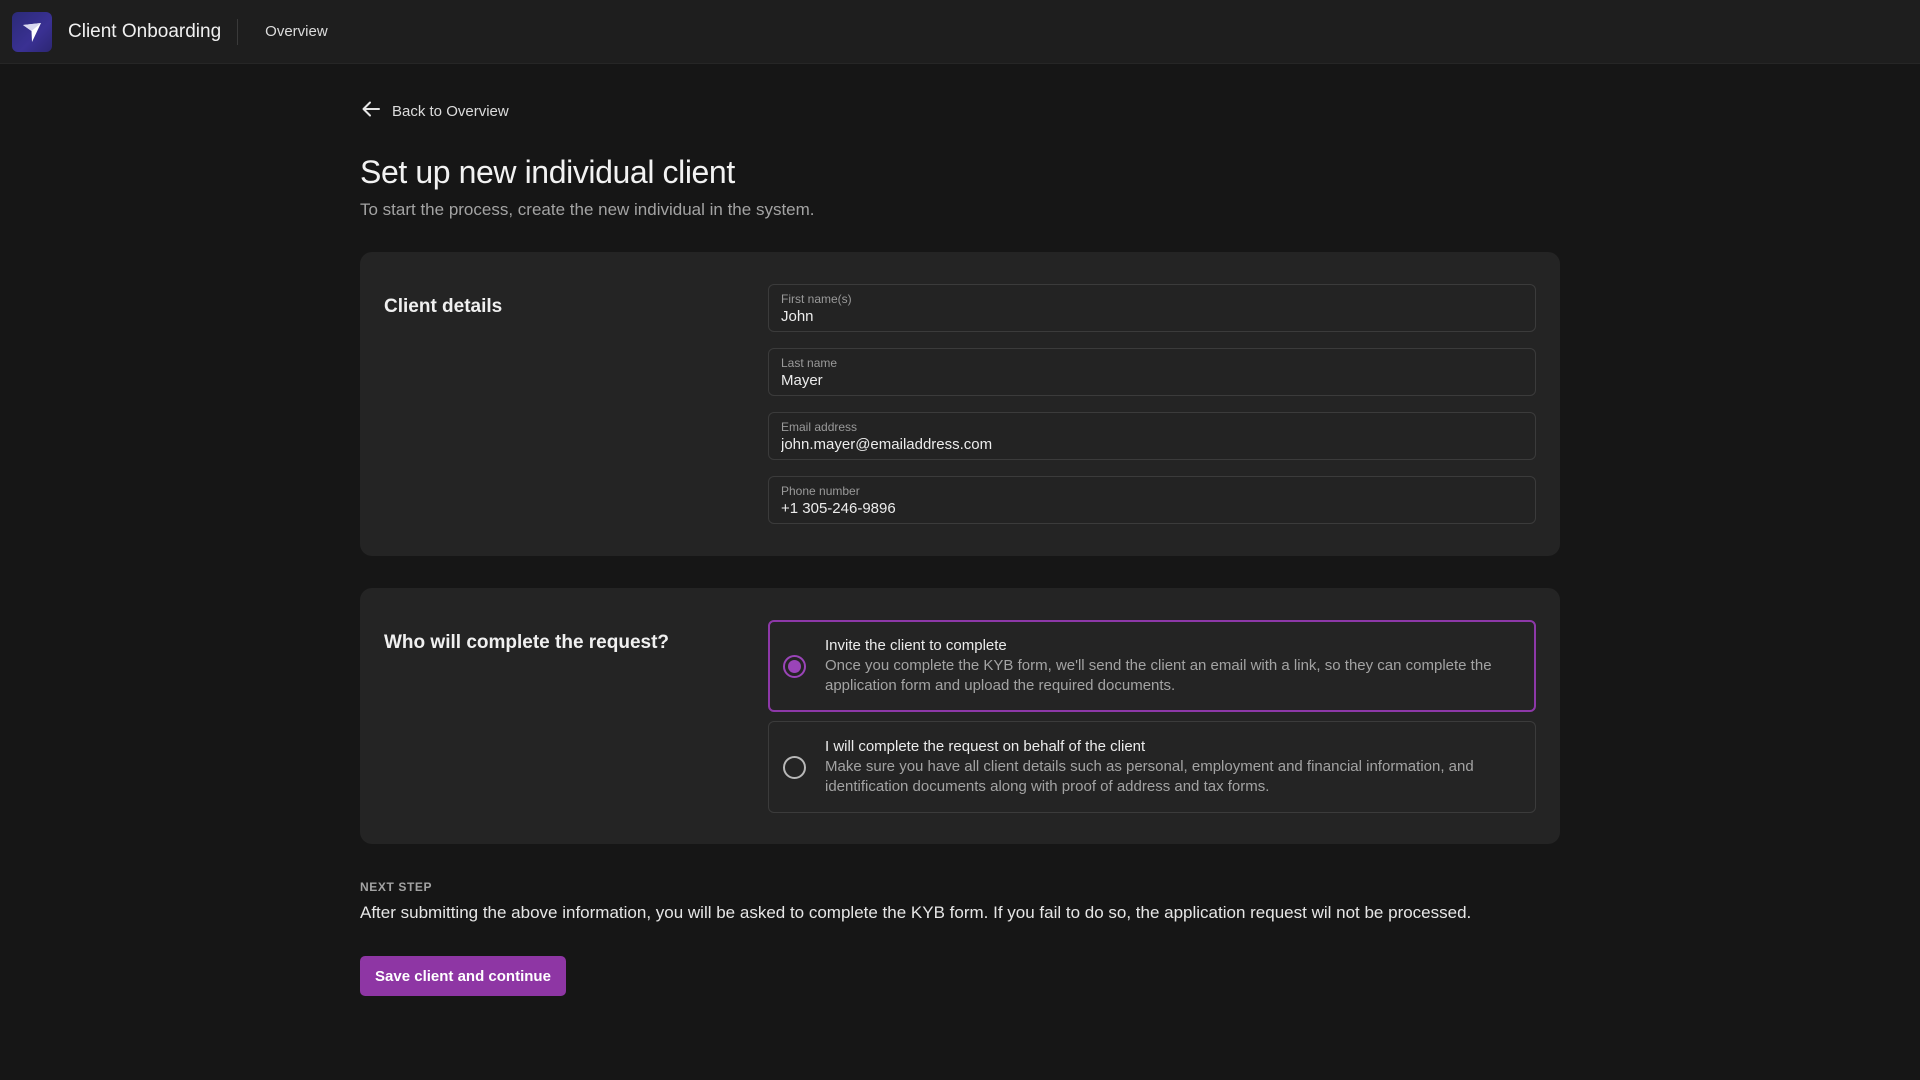 This screenshot has height=1080, width=1920. Describe the element at coordinates (809, 363) in the screenshot. I see `last-name-label: Last name` at that location.